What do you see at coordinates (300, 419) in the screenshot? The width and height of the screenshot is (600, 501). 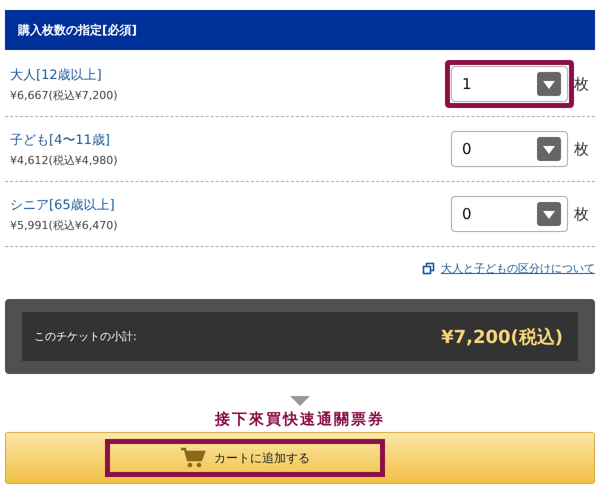 I see `annotation-text: 接下來買快速通關票券` at bounding box center [300, 419].